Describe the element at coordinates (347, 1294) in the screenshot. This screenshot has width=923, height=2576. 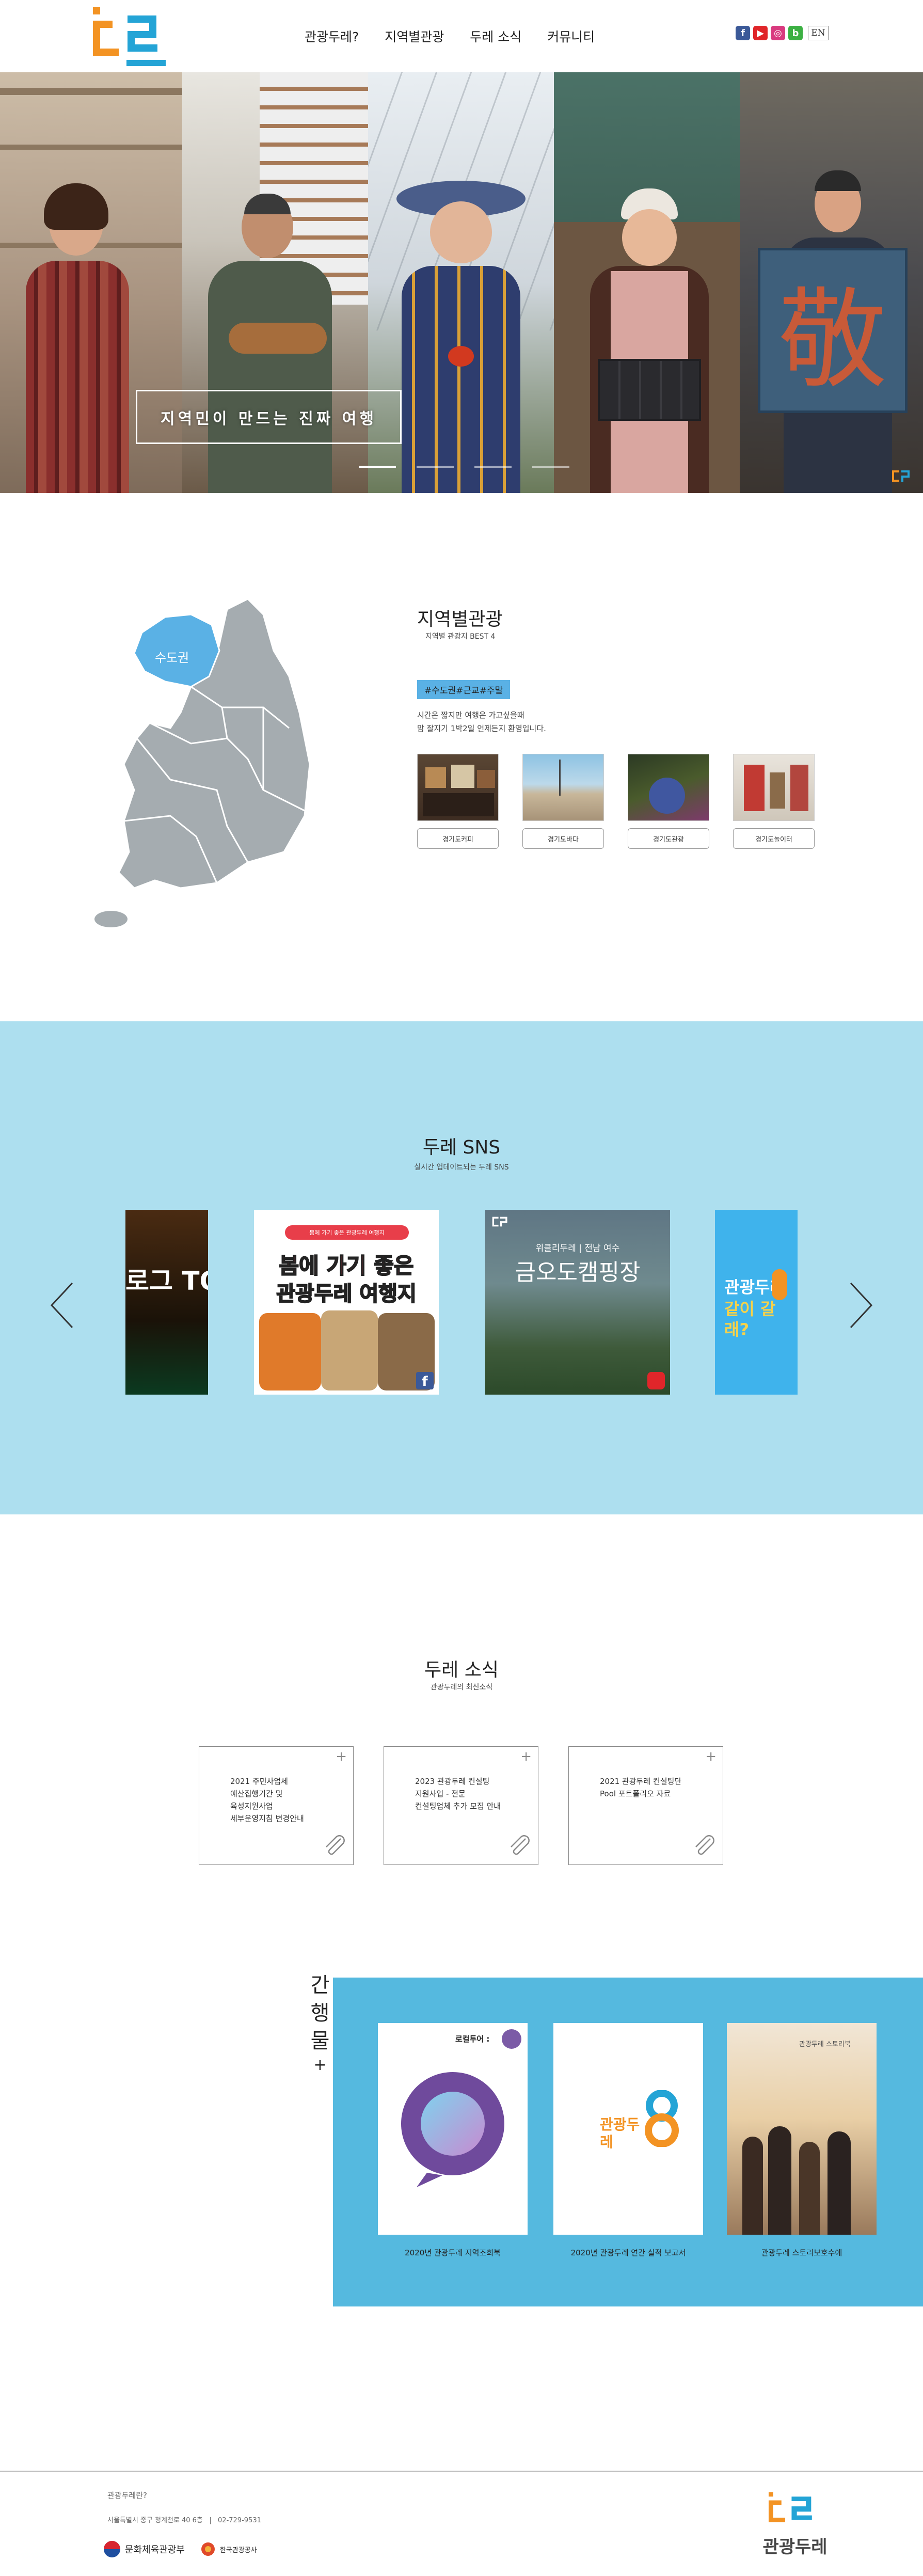
I see `sns-card-headline: 관광두레 여행지` at that location.